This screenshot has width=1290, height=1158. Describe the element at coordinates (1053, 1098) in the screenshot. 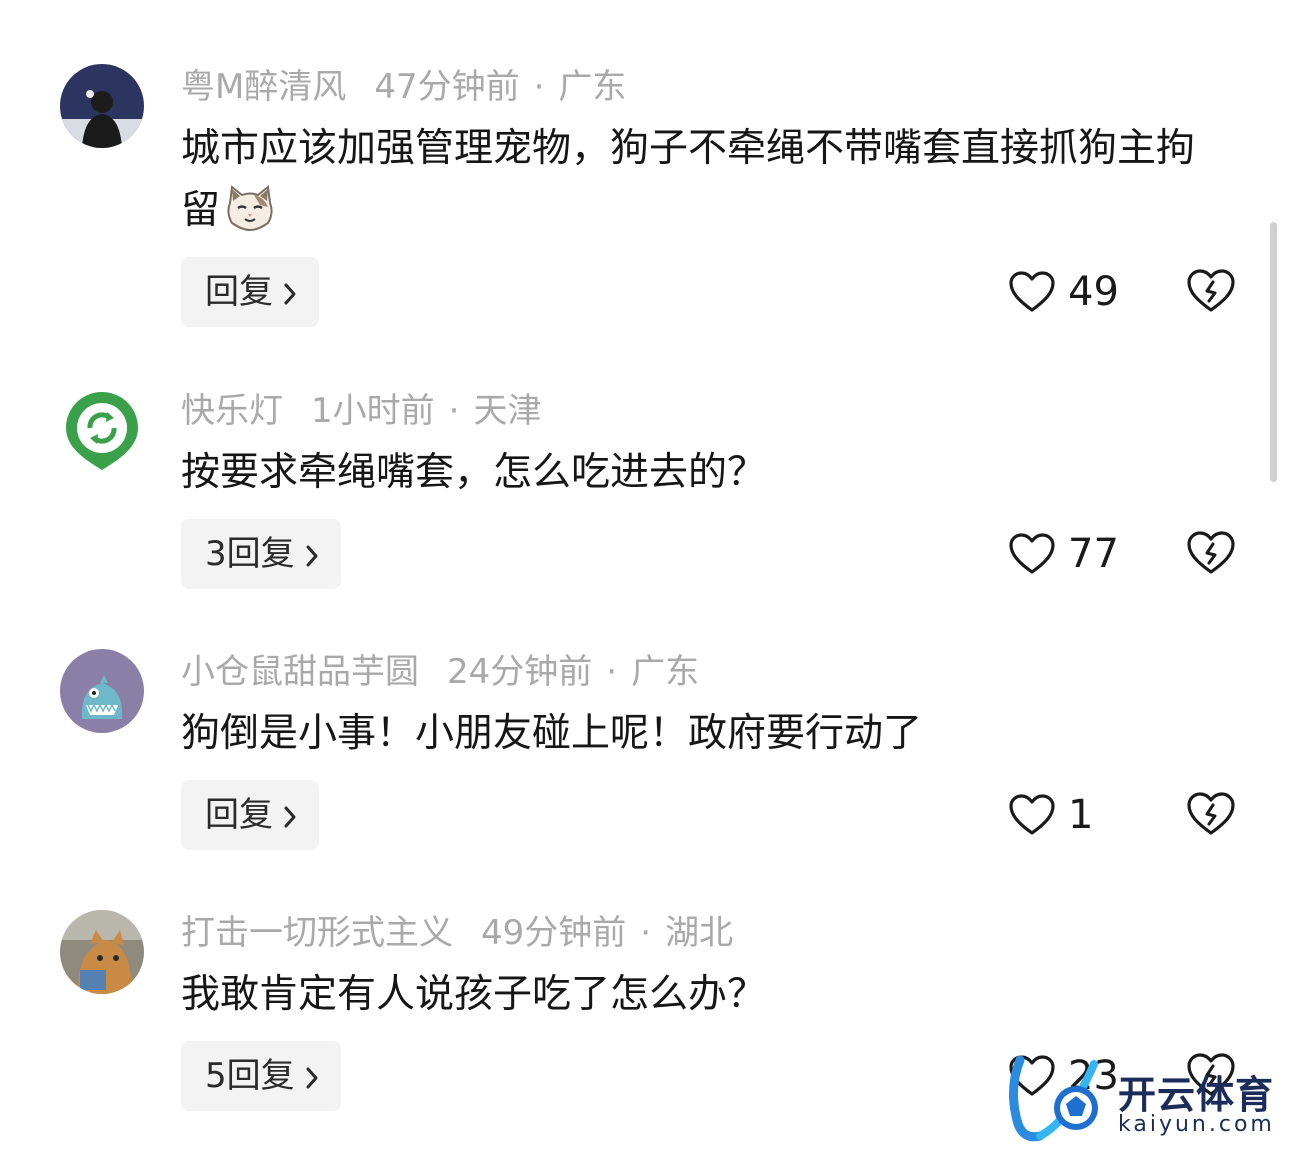

I see `watermark-logo-icon` at that location.